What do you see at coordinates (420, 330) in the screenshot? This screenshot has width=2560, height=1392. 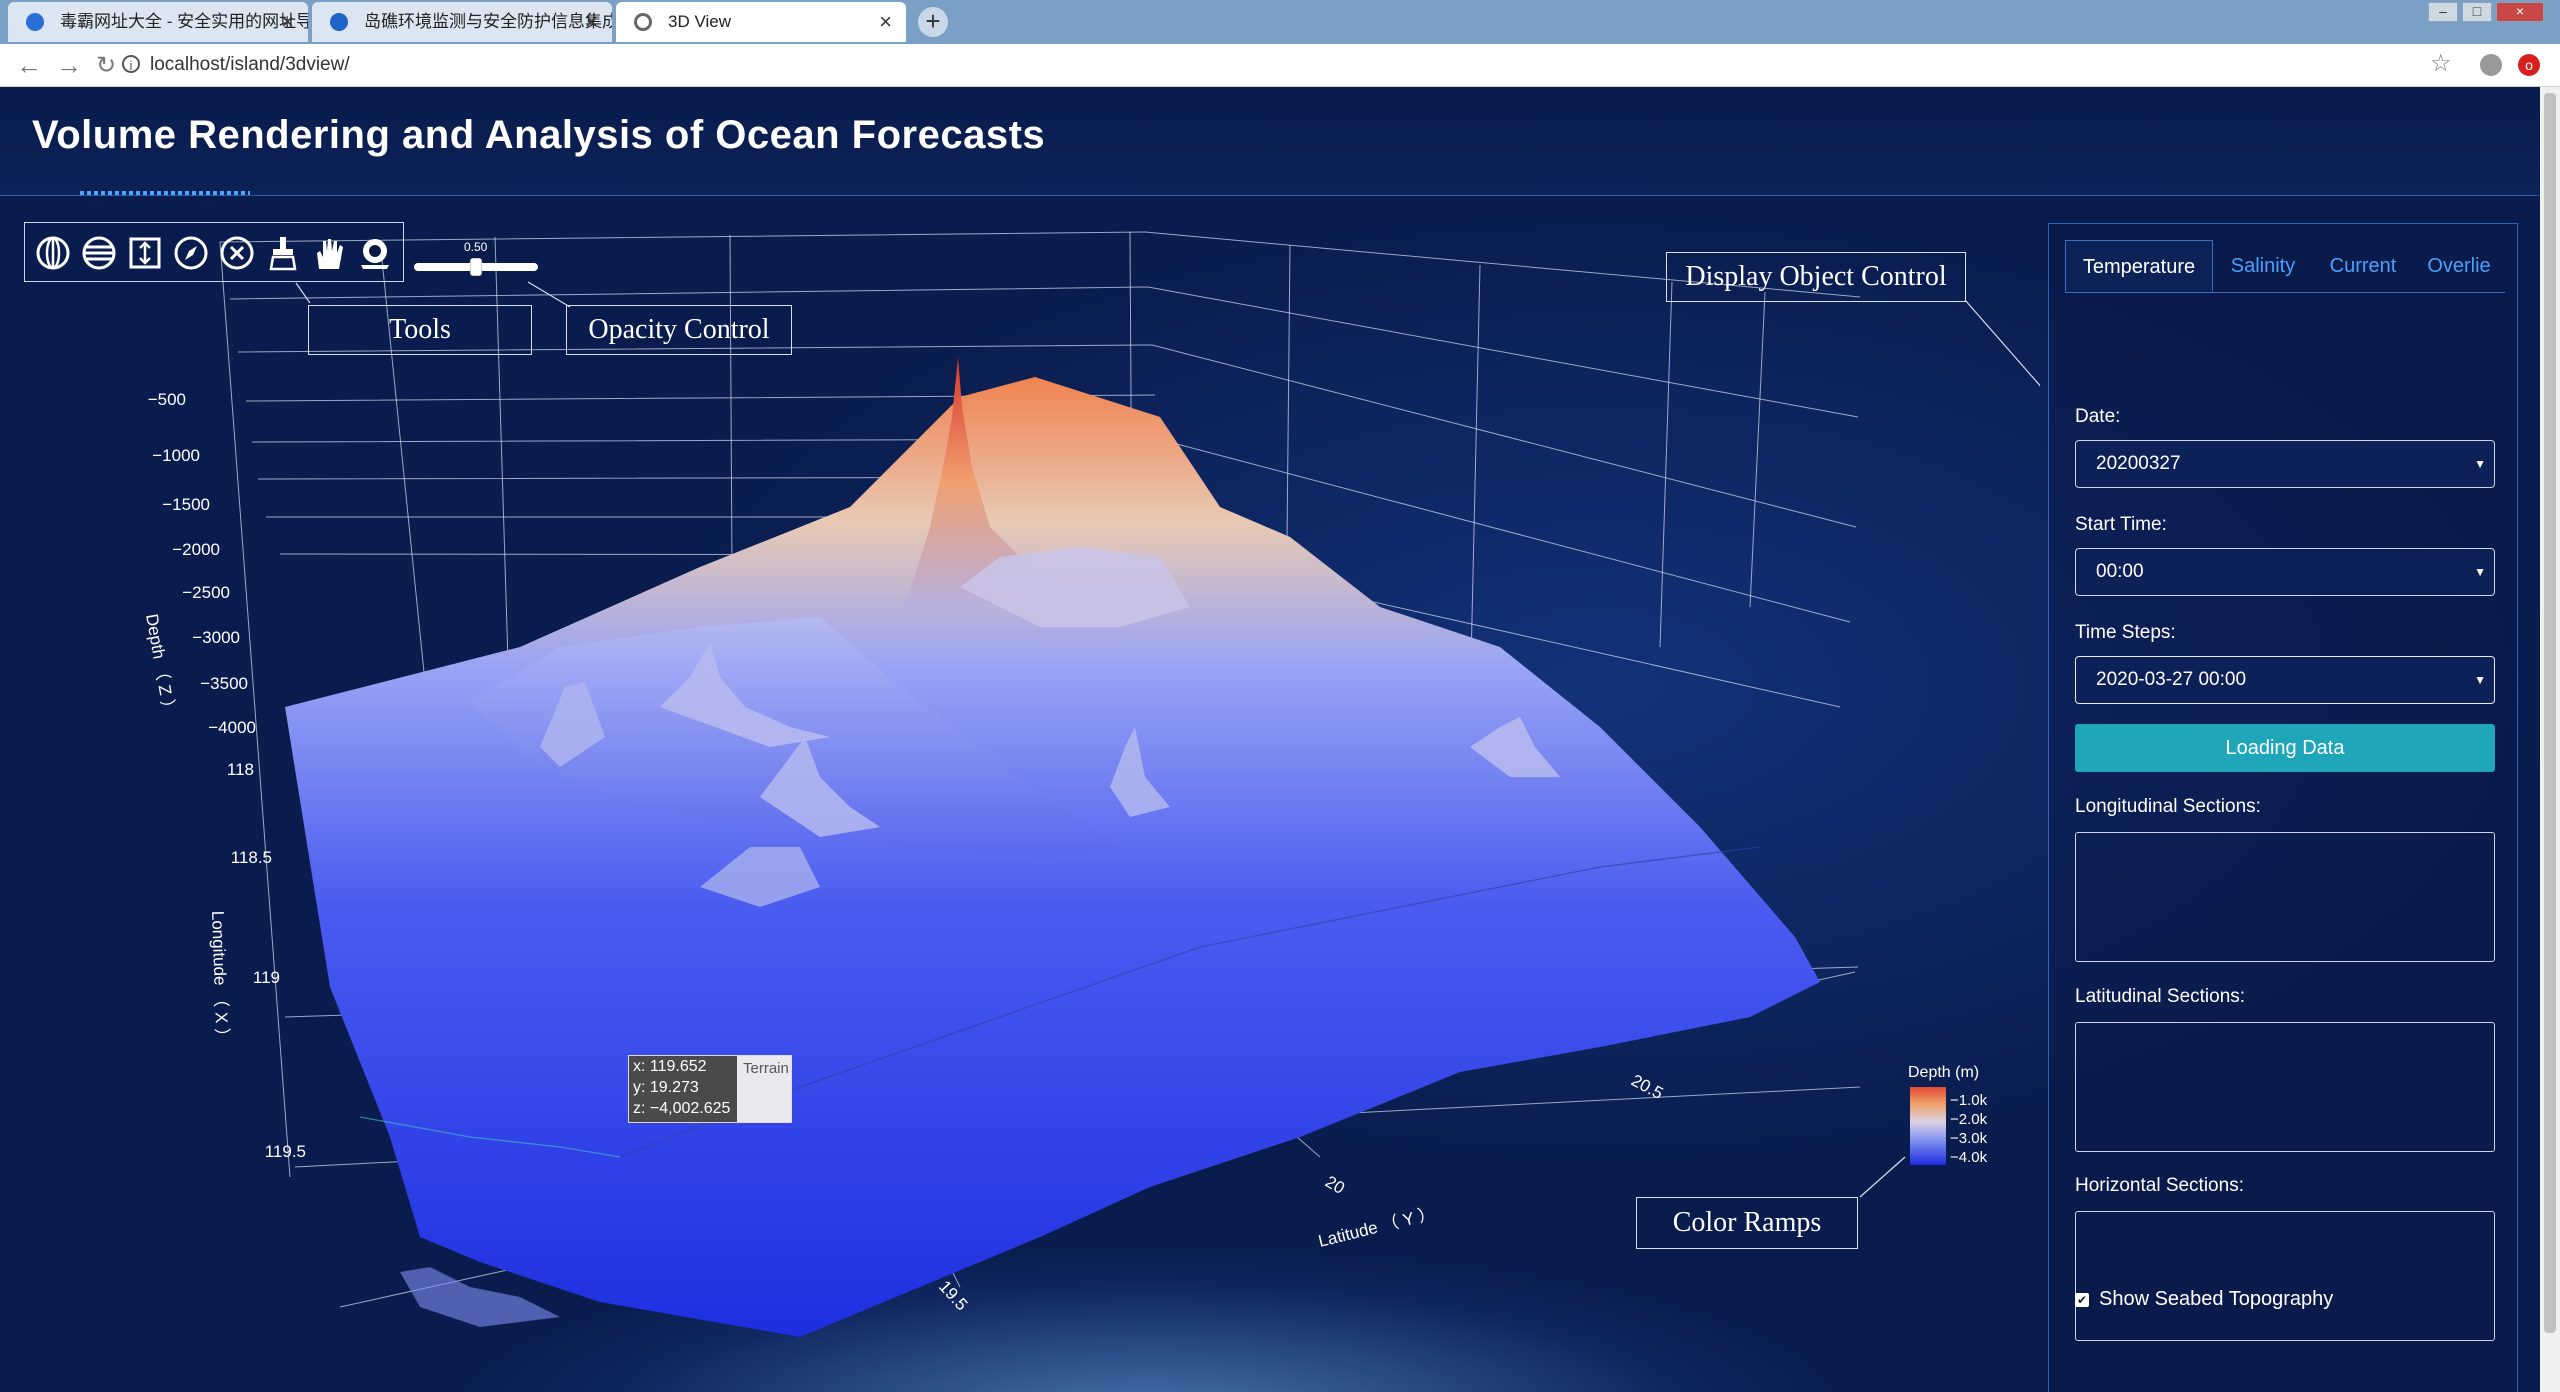 I see `tools-callout: Tools` at bounding box center [420, 330].